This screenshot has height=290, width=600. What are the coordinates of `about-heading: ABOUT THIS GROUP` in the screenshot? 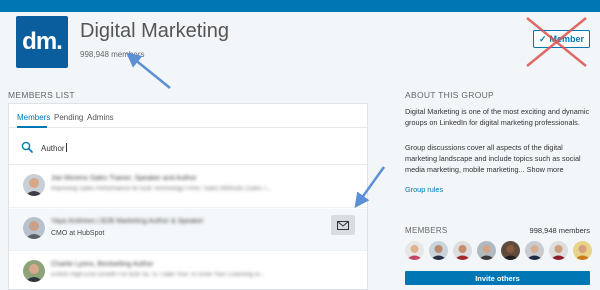 It's located at (450, 95).